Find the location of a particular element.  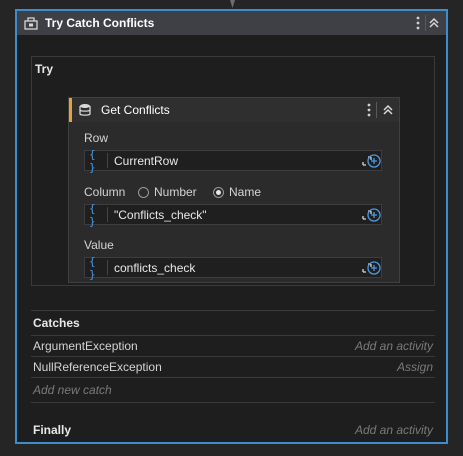

column-option-number: Number is located at coordinates (167, 192).